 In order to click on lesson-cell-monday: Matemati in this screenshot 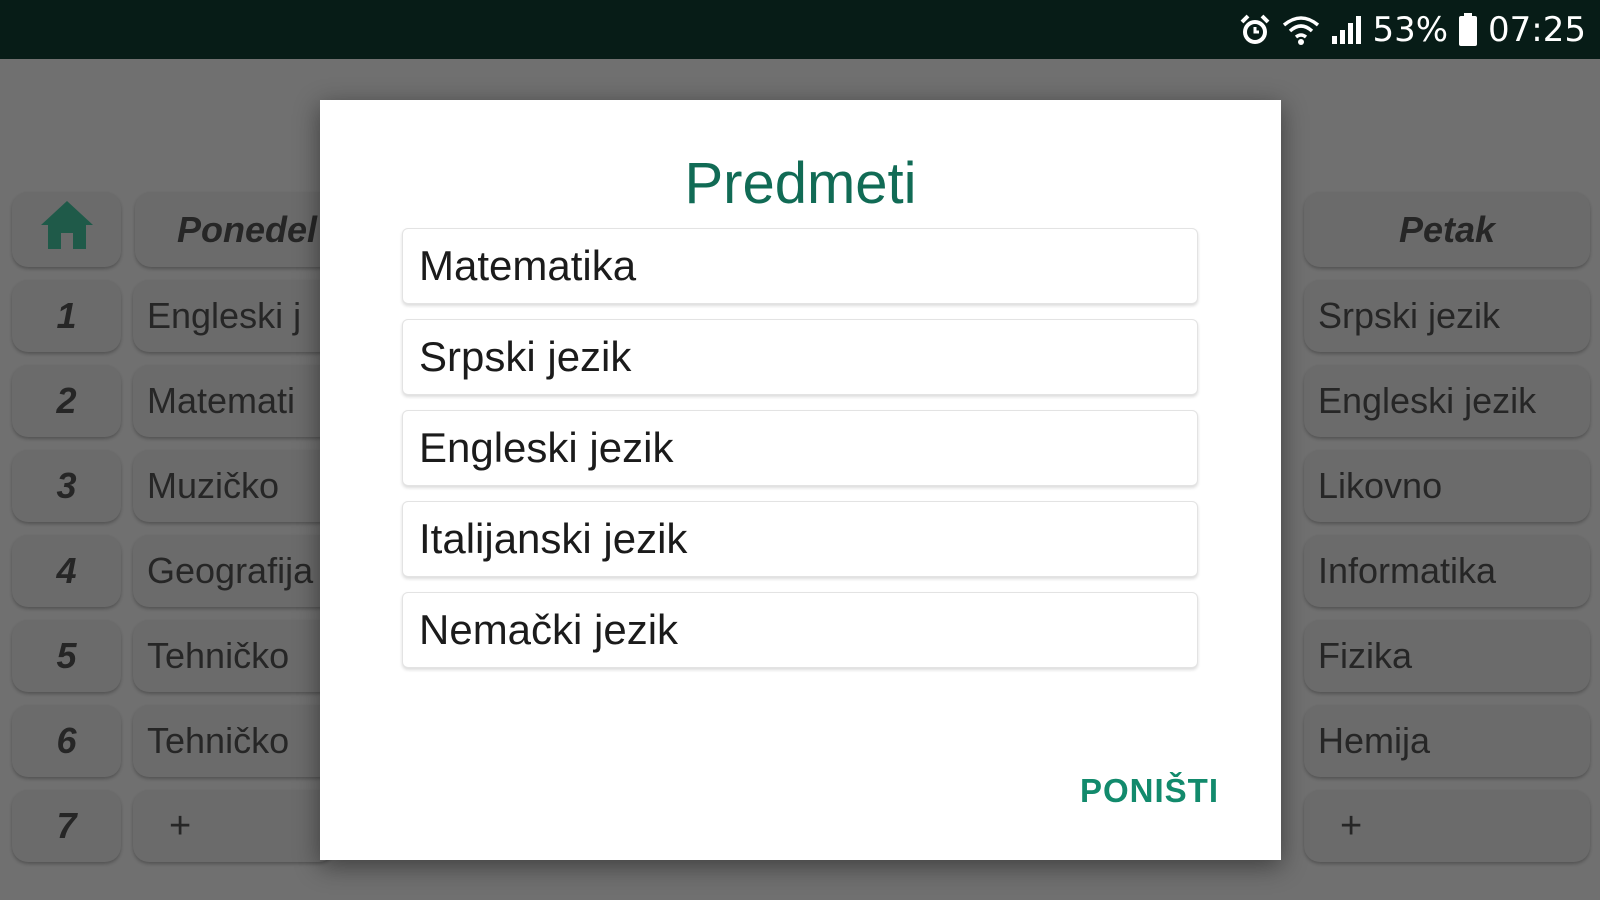, I will do `click(234, 401)`.